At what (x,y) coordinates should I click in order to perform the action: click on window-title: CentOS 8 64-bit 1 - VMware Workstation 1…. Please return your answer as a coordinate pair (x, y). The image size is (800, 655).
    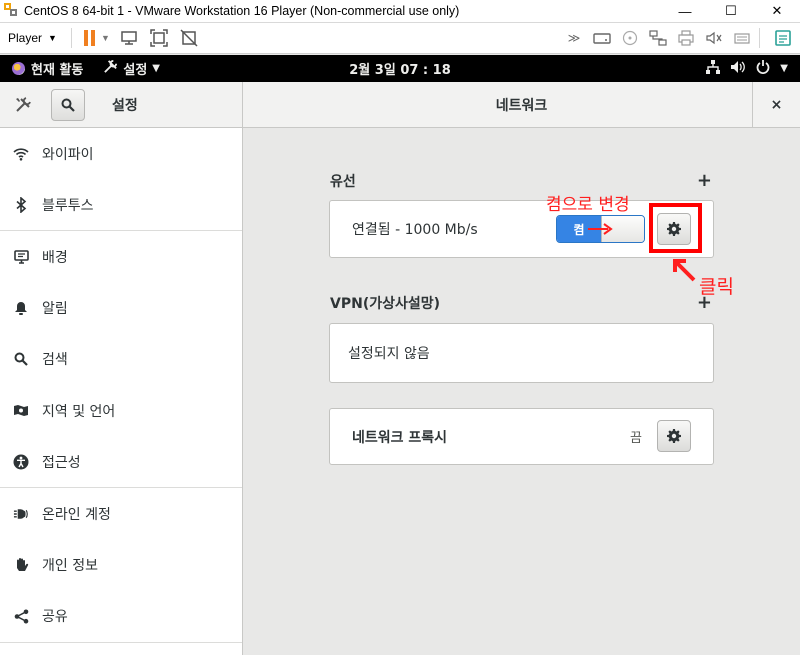
    Looking at the image, I should click on (242, 11).